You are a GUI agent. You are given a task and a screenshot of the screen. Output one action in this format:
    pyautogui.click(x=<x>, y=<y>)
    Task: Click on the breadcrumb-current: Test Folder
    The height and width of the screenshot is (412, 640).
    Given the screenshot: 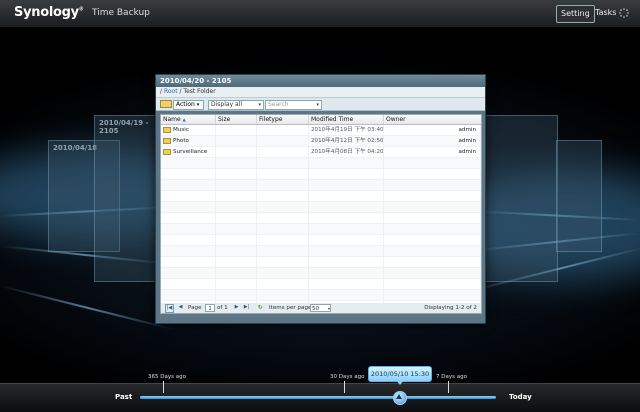 What is the action you would take?
    pyautogui.click(x=199, y=91)
    